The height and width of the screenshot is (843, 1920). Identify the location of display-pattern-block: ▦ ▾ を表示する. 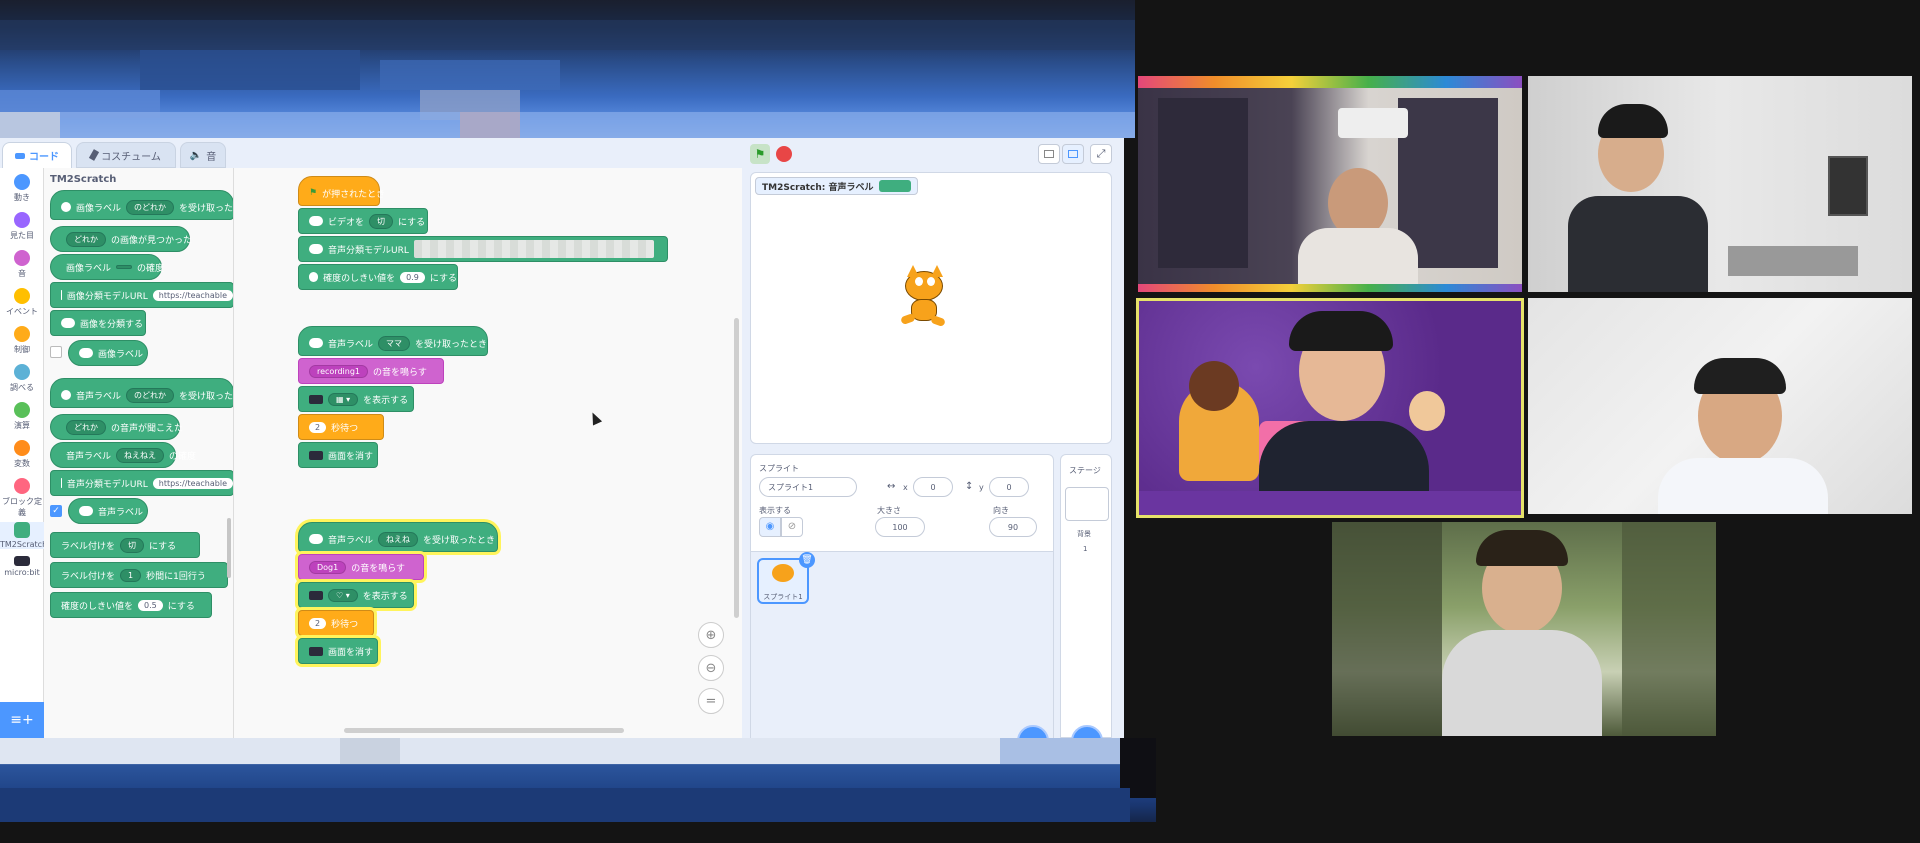
(356, 399).